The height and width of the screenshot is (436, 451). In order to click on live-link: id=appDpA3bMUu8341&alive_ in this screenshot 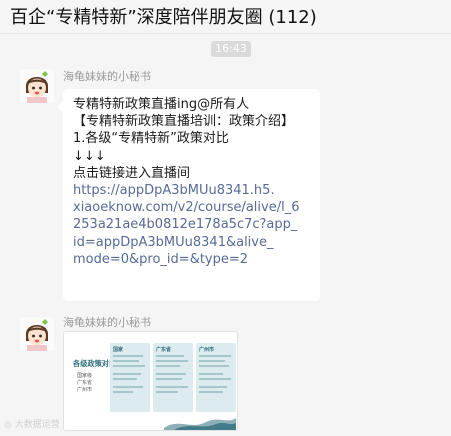, I will do `click(192, 242)`.